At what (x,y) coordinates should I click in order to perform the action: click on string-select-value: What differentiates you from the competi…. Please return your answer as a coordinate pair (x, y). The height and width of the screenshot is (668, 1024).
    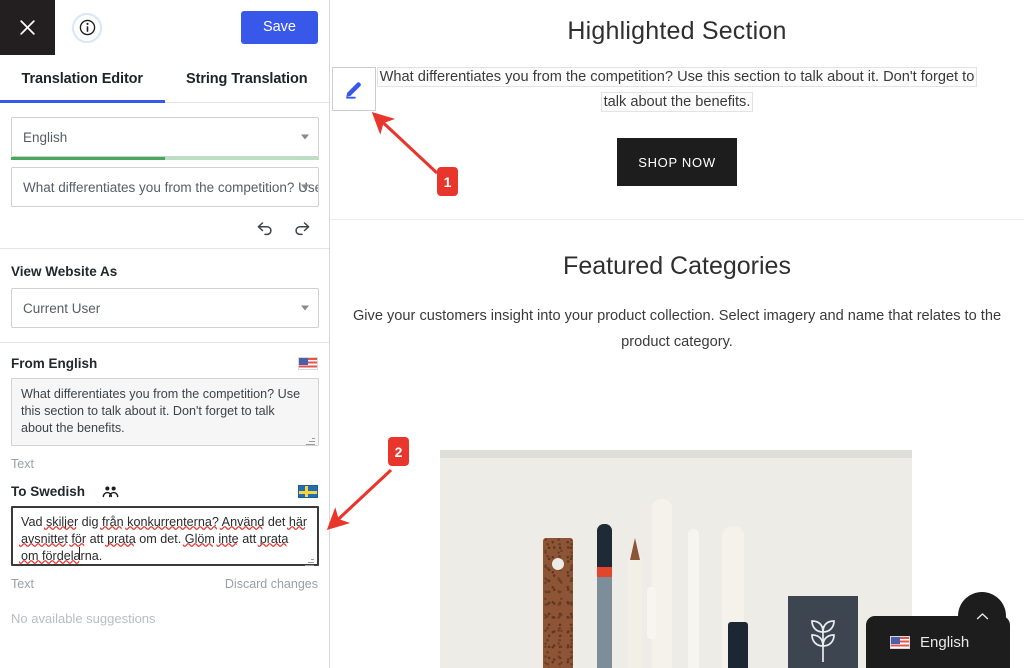
    Looking at the image, I should click on (171, 187).